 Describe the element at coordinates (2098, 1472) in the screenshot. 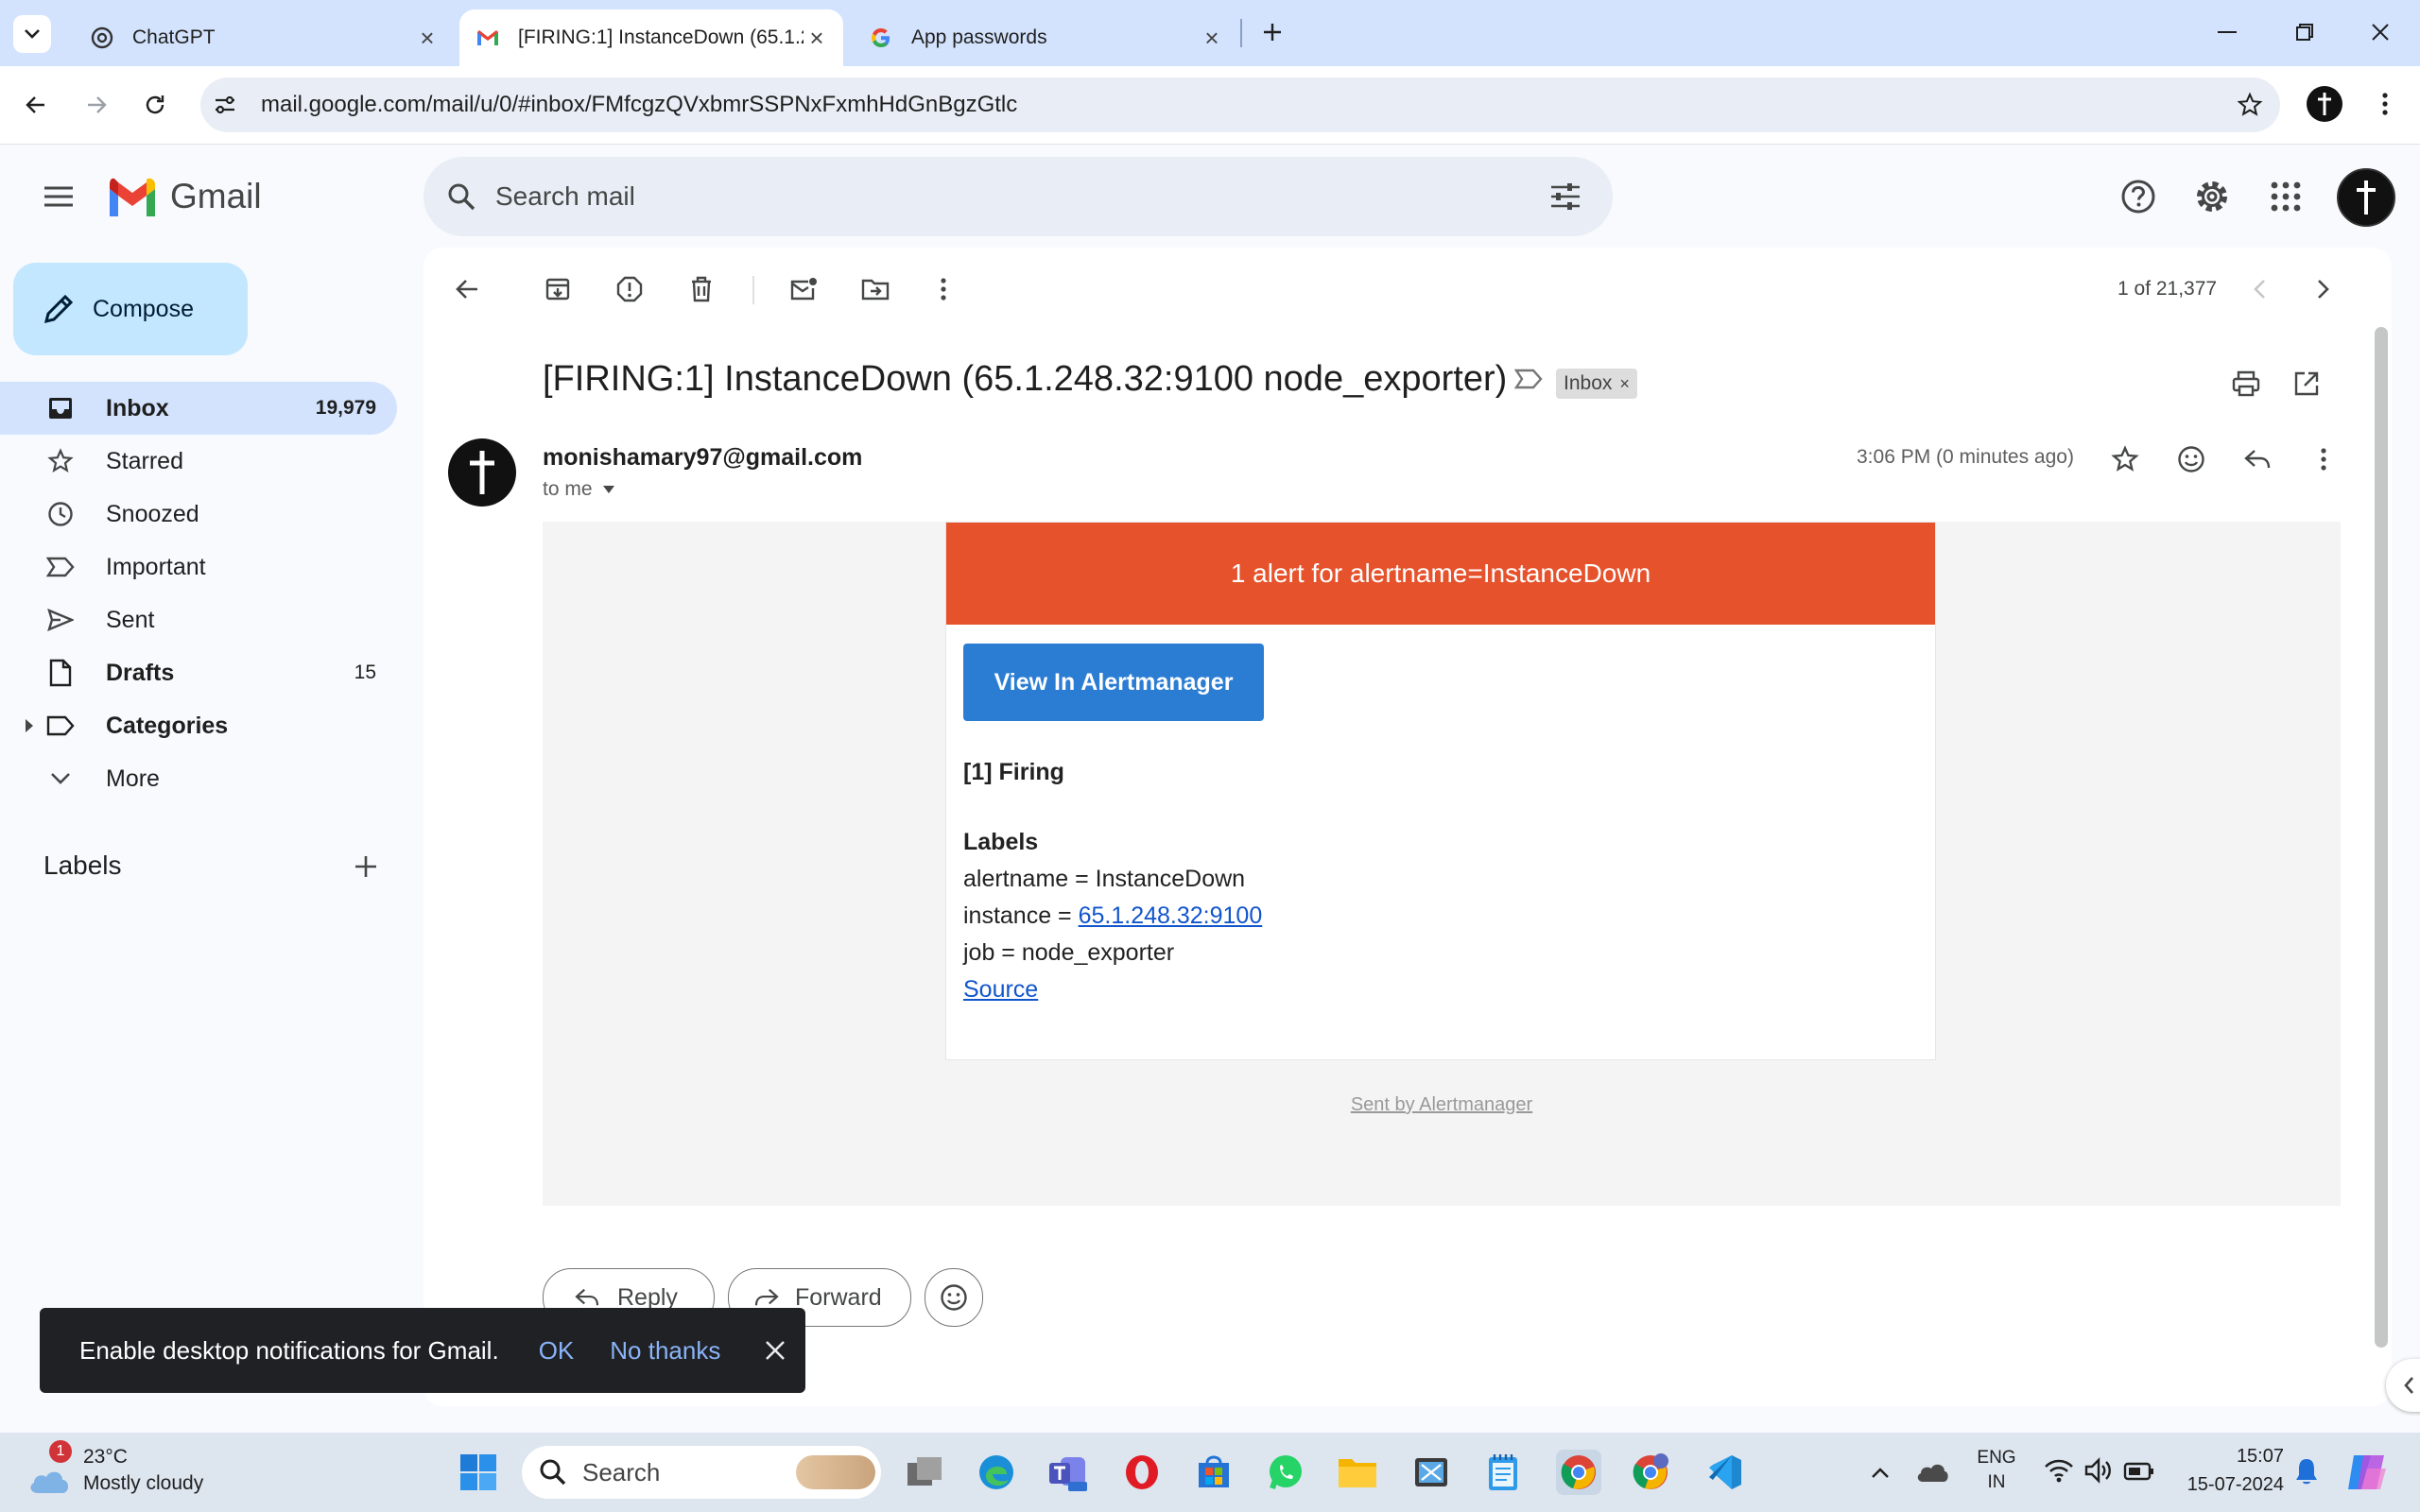

I see `volume-icon` at that location.